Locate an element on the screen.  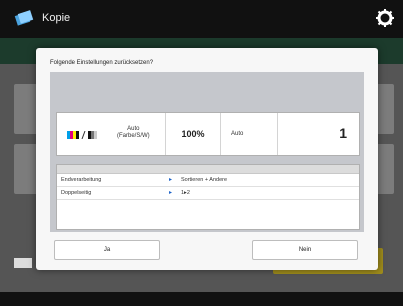
bottom-bar is located at coordinates (201, 299).